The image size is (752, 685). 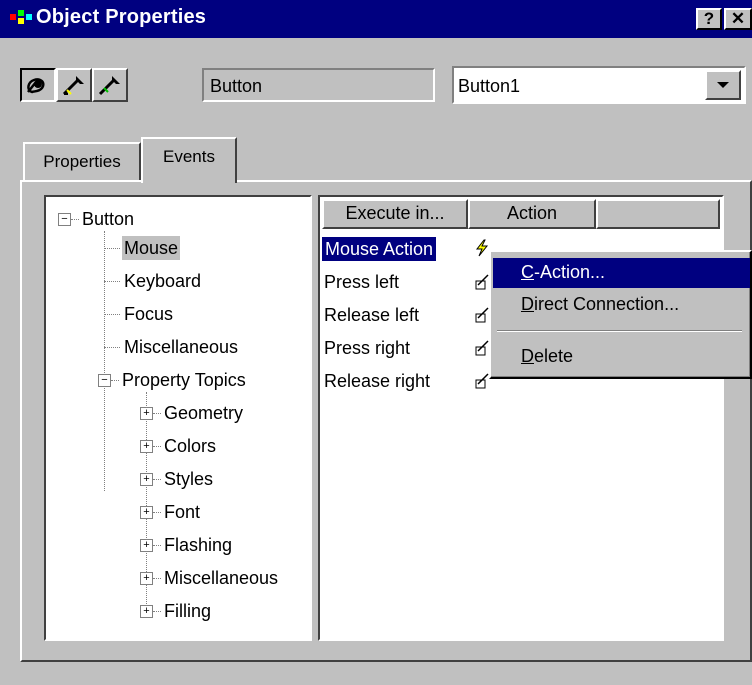 What do you see at coordinates (203, 413) in the screenshot?
I see `tree-item-geometry: Geometry` at bounding box center [203, 413].